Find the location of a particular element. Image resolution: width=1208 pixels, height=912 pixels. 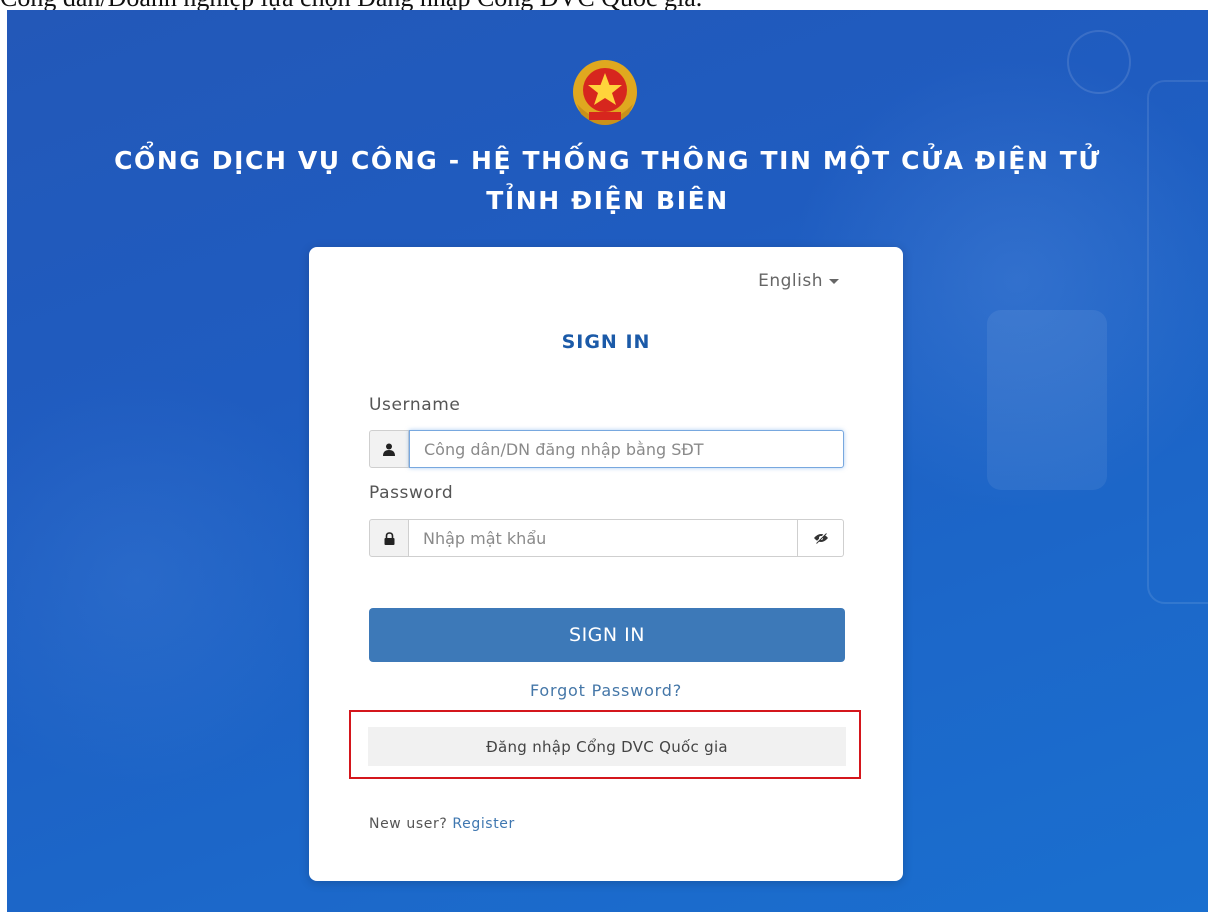

username-input is located at coordinates (626, 449).